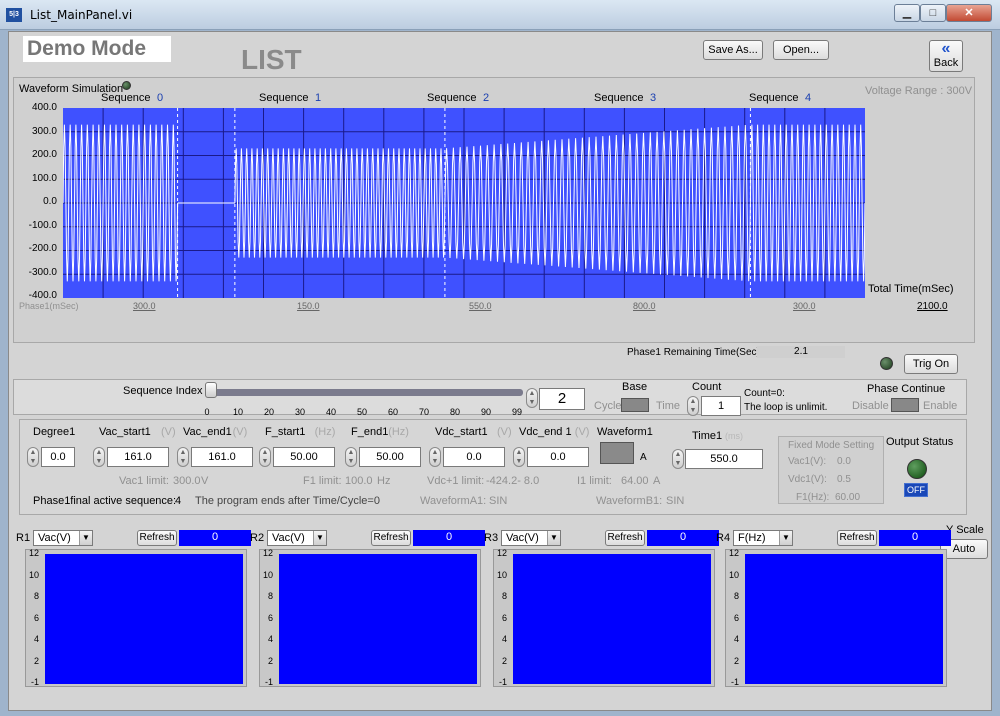 This screenshot has height=716, width=1000. What do you see at coordinates (392, 412) in the screenshot?
I see `slider-tick-label: 60` at bounding box center [392, 412].